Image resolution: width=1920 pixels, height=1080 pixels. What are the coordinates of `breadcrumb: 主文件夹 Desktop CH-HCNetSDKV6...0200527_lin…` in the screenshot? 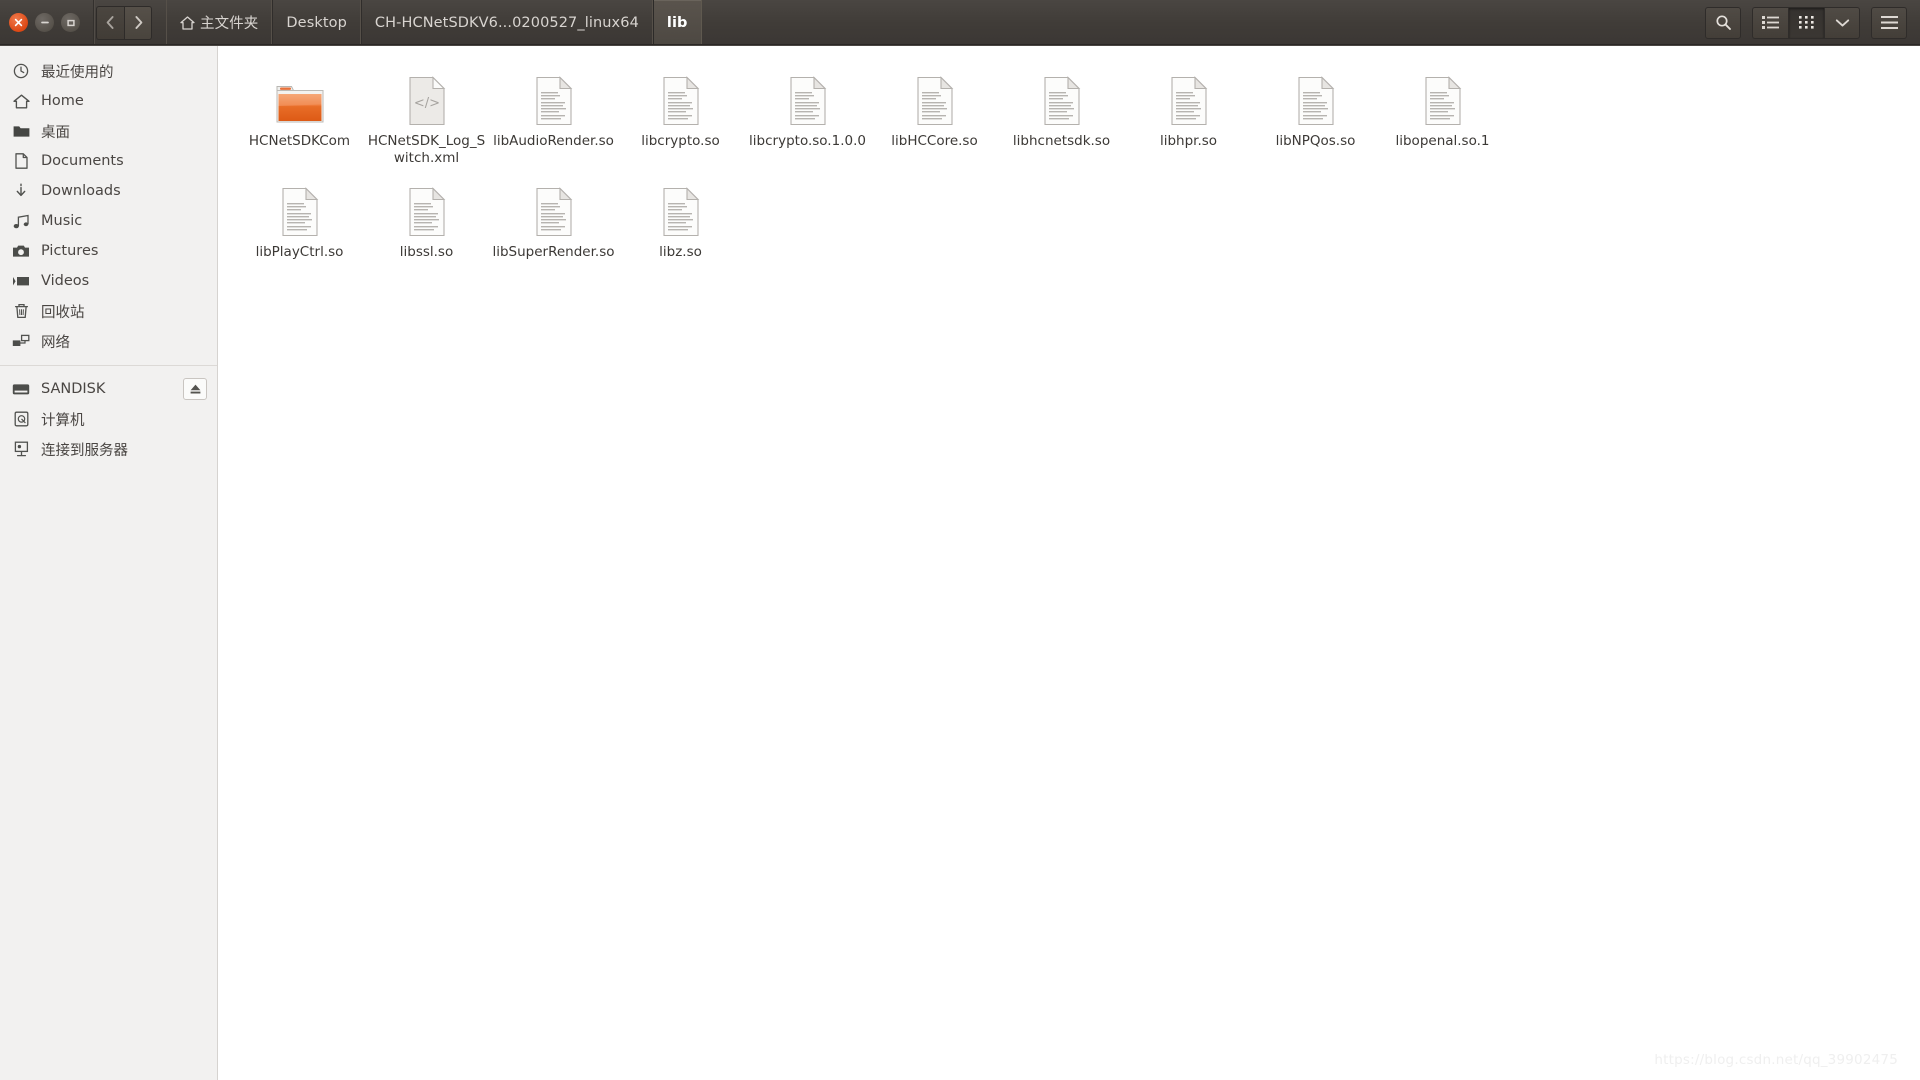 It's located at (434, 22).